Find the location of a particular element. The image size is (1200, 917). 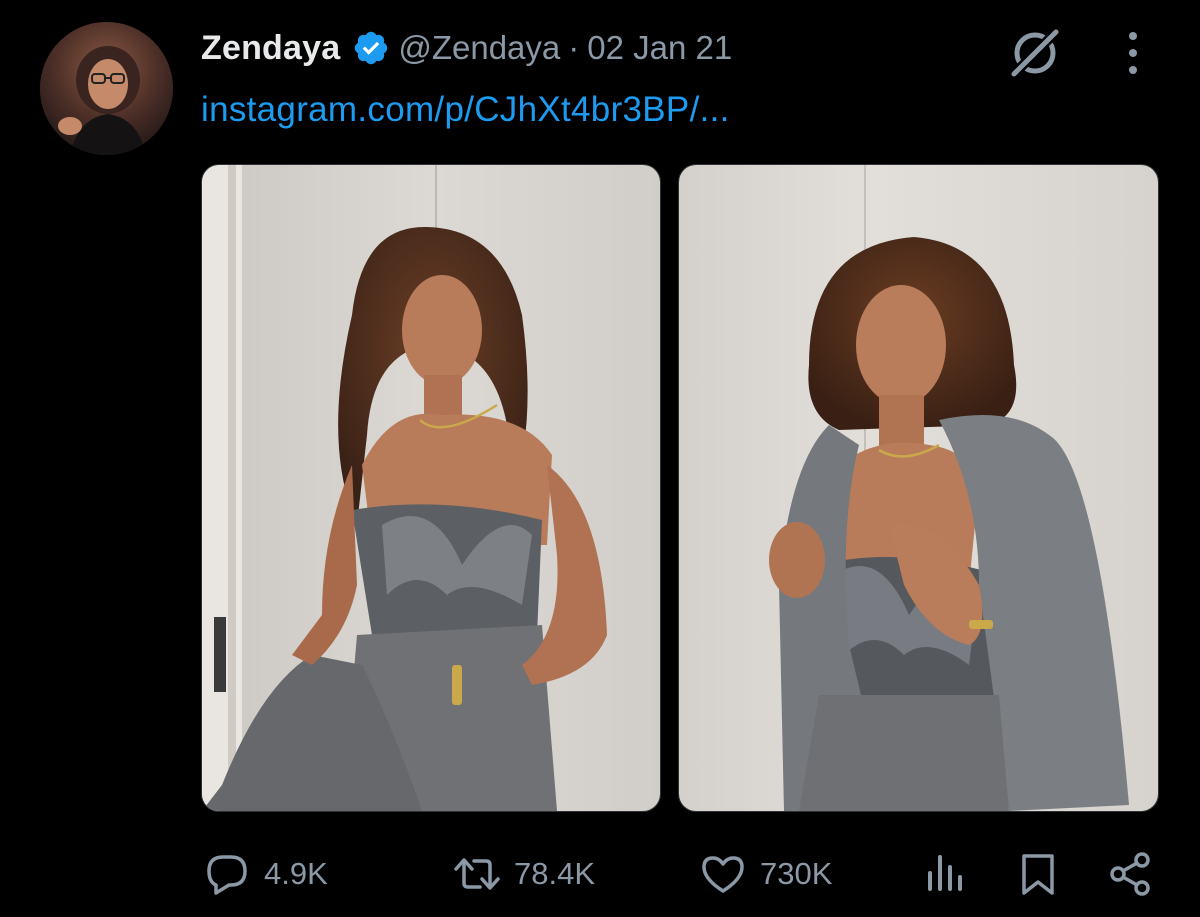

reply-icon is located at coordinates (227, 875).